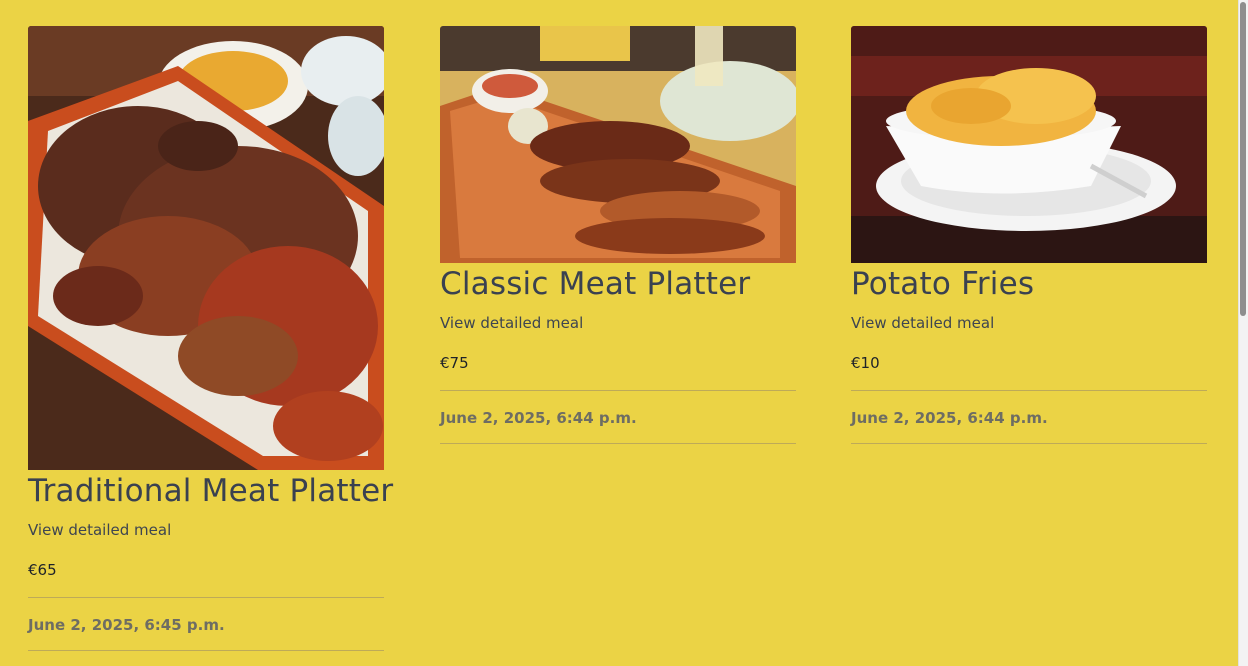  I want to click on meal-price: €65, so click(42, 569).